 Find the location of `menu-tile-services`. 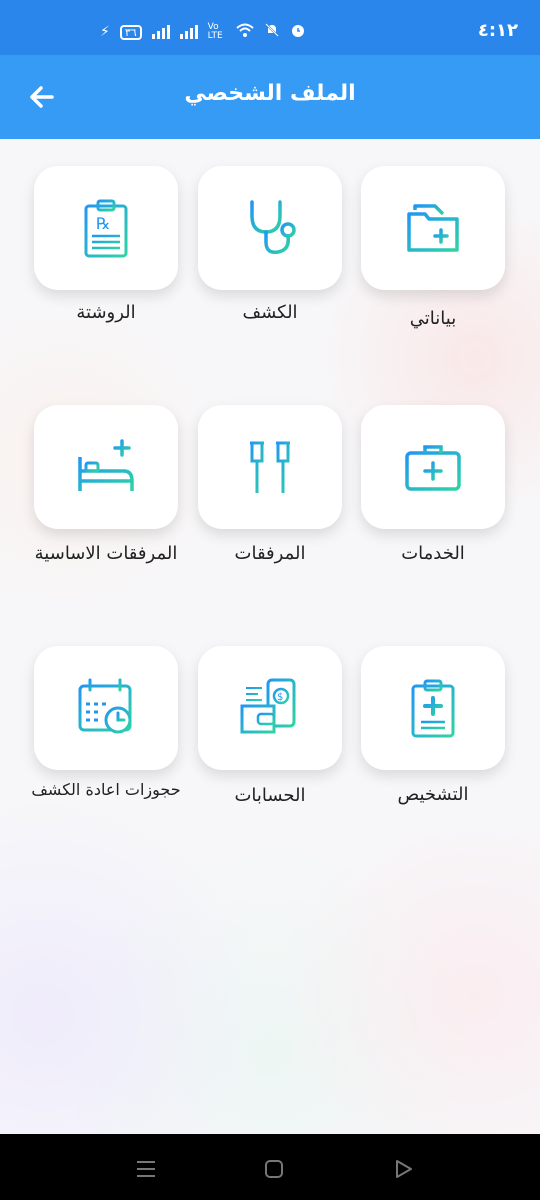

menu-tile-services is located at coordinates (433, 467).